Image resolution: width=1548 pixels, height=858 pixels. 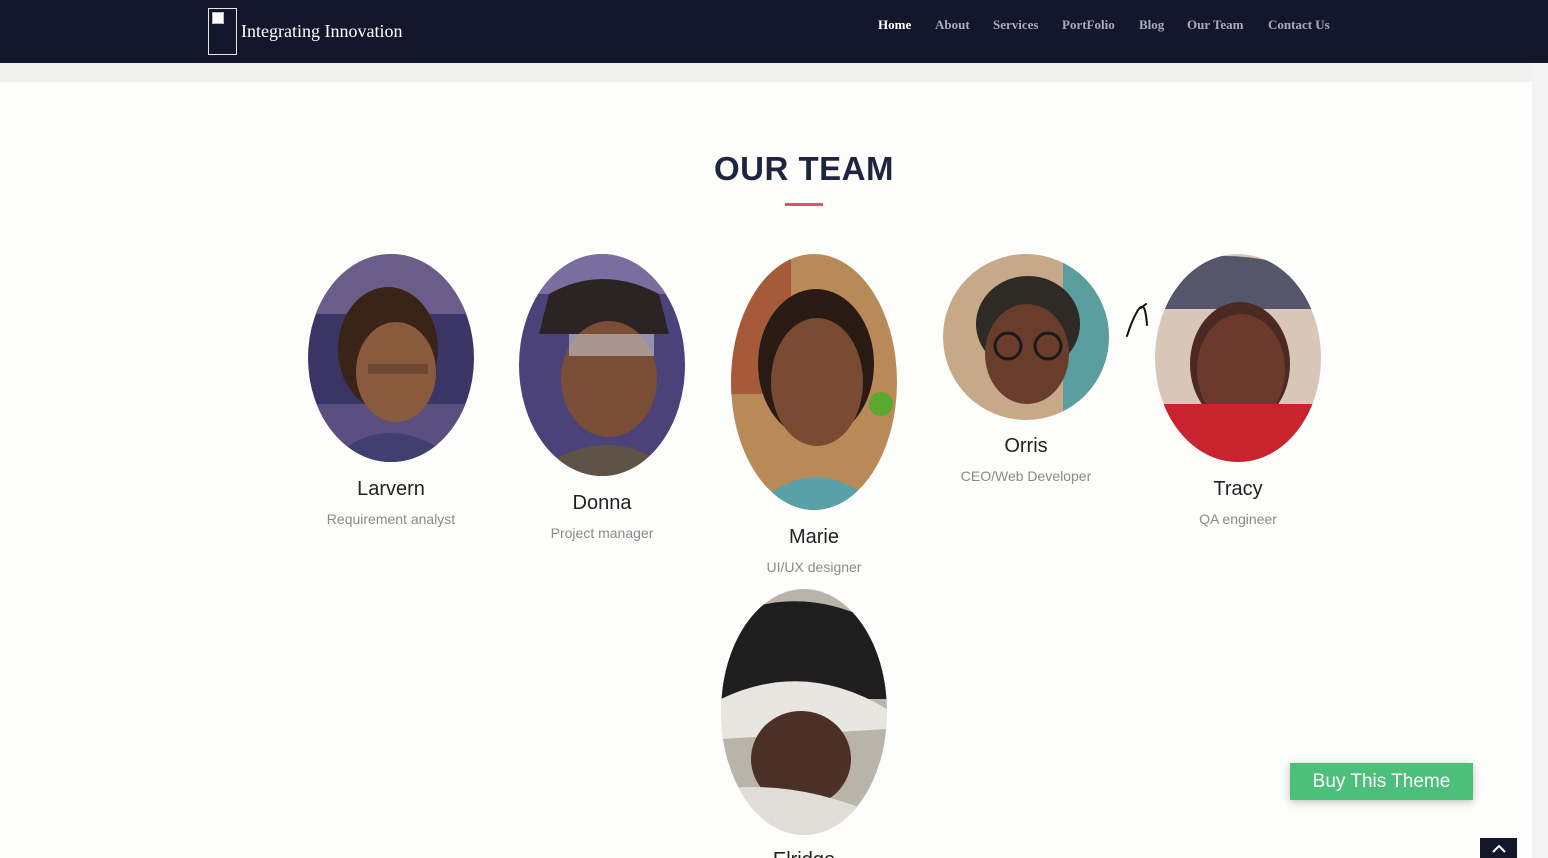 I want to click on chevron-up-icon, so click(x=1498, y=848).